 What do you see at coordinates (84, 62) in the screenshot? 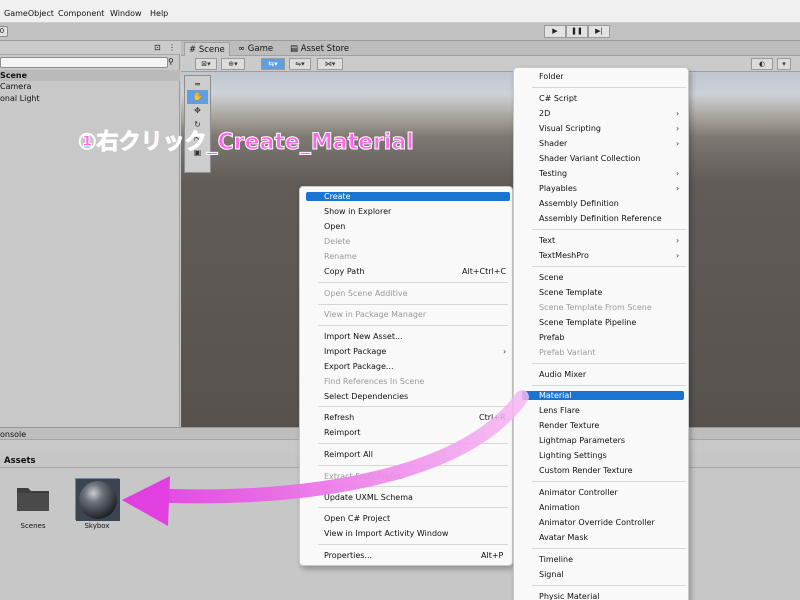
I see `hierarchy-search-input` at bounding box center [84, 62].